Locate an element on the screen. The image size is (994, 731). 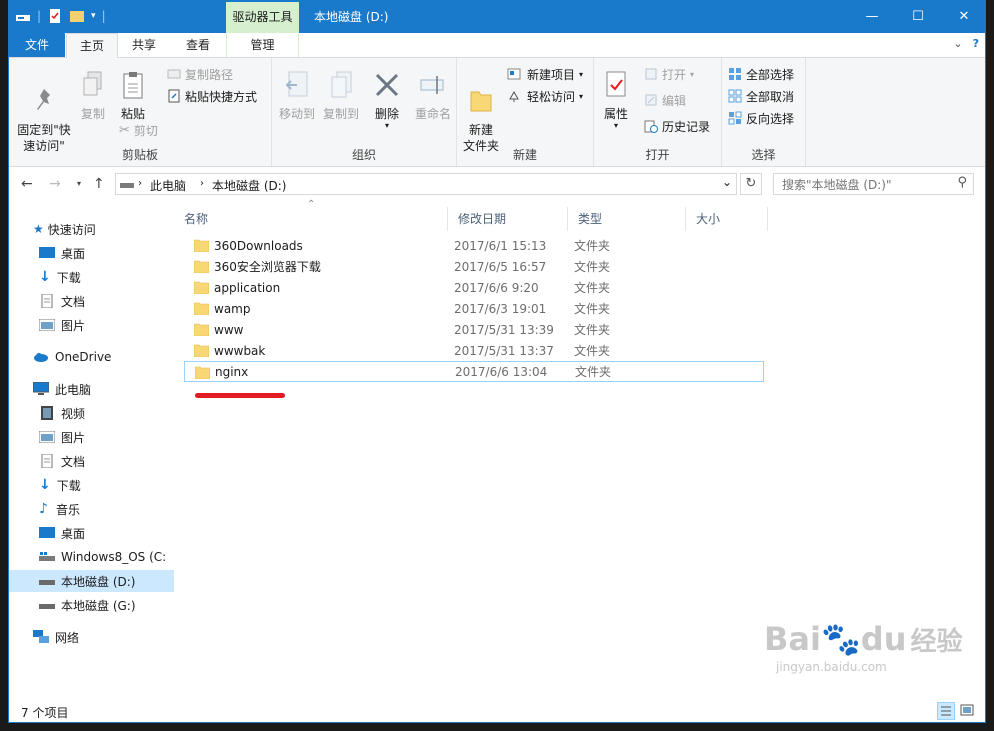
tab-file: 文件 is located at coordinates (37, 45).